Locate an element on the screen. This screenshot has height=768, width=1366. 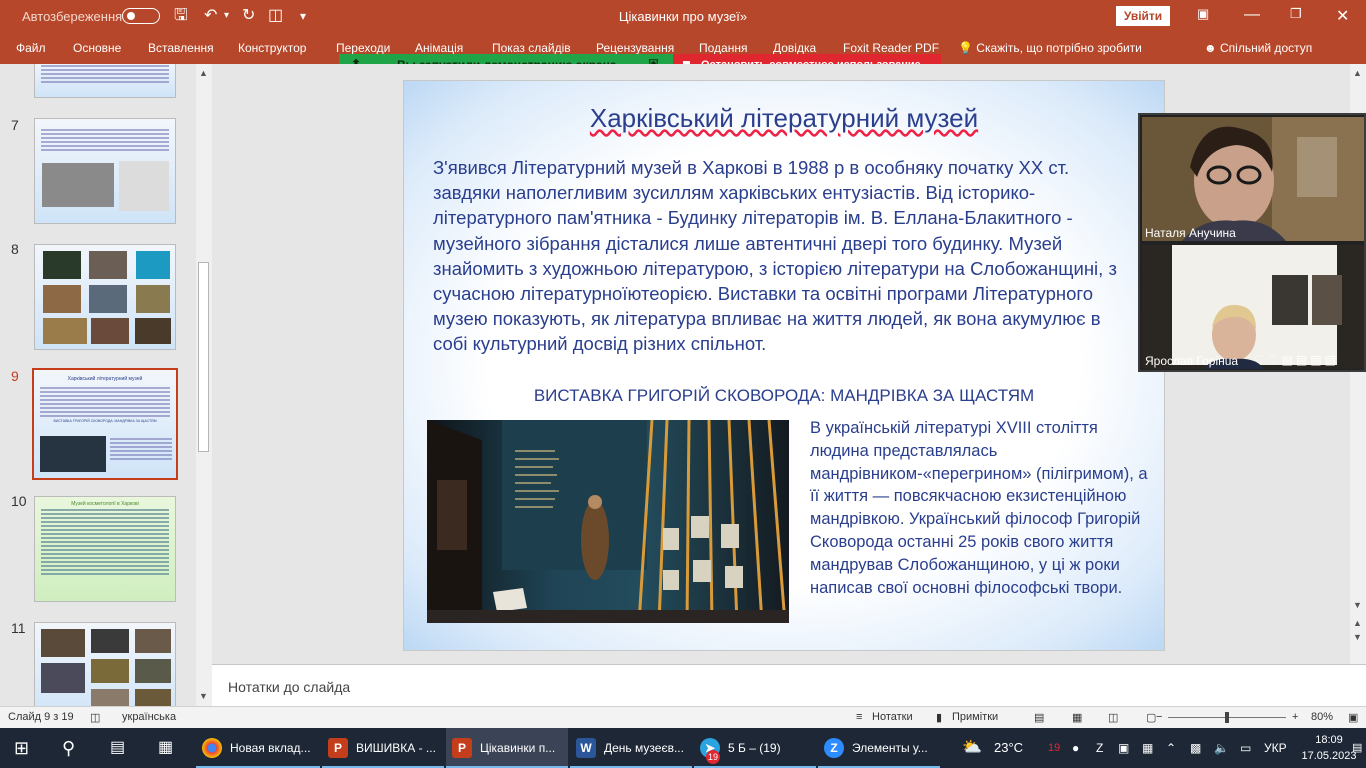
tell-me-search: 💡 Скажіть, що потрібно зробити is located at coordinates (1050, 48).